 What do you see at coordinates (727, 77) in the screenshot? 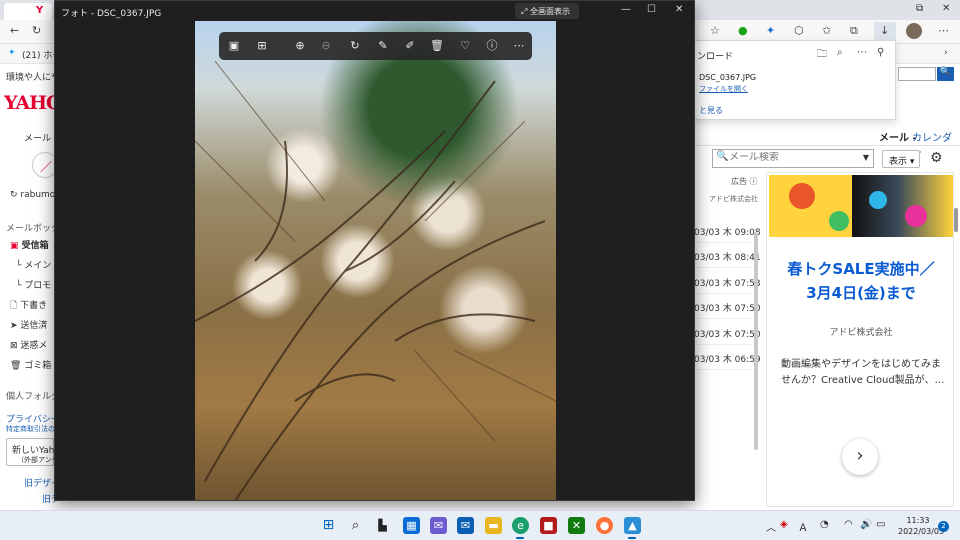
I see `download-file-name: DSC_0367.JPG` at bounding box center [727, 77].